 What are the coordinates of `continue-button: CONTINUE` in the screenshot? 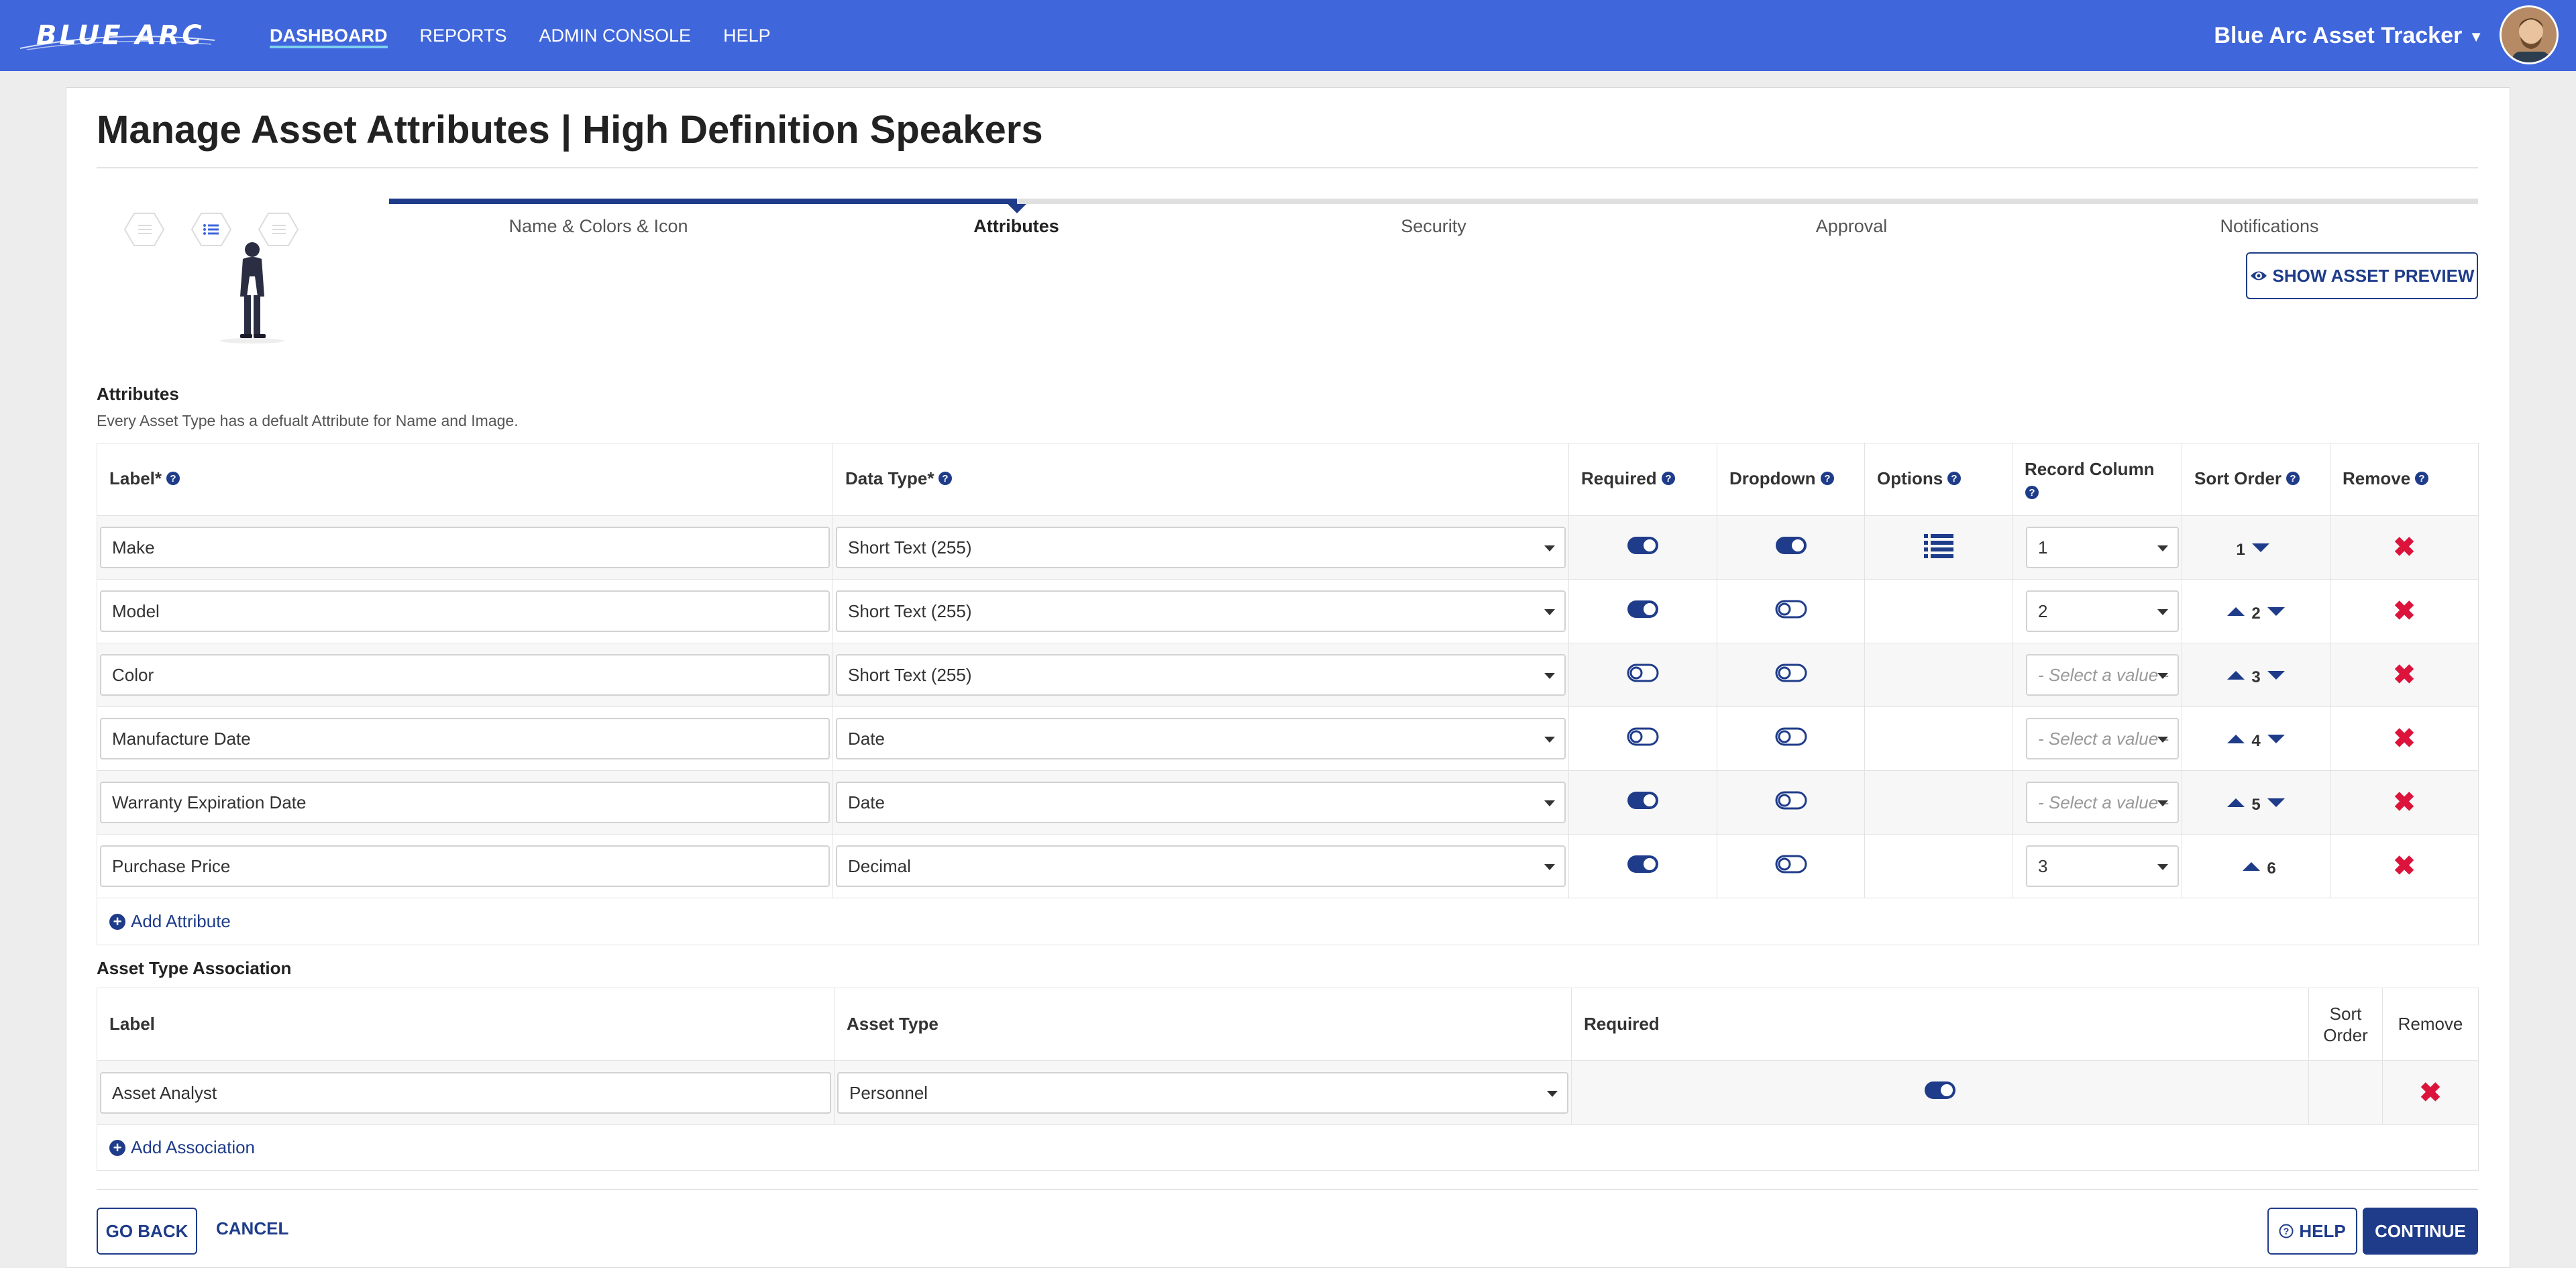 It's located at (2420, 1231).